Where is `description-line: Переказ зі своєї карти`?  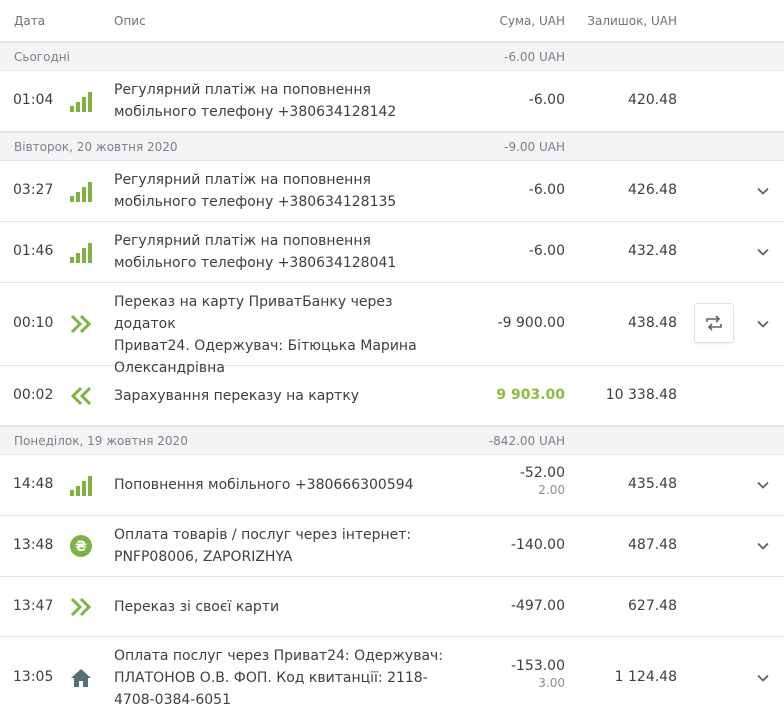 description-line: Переказ зі своєї карти is located at coordinates (197, 607).